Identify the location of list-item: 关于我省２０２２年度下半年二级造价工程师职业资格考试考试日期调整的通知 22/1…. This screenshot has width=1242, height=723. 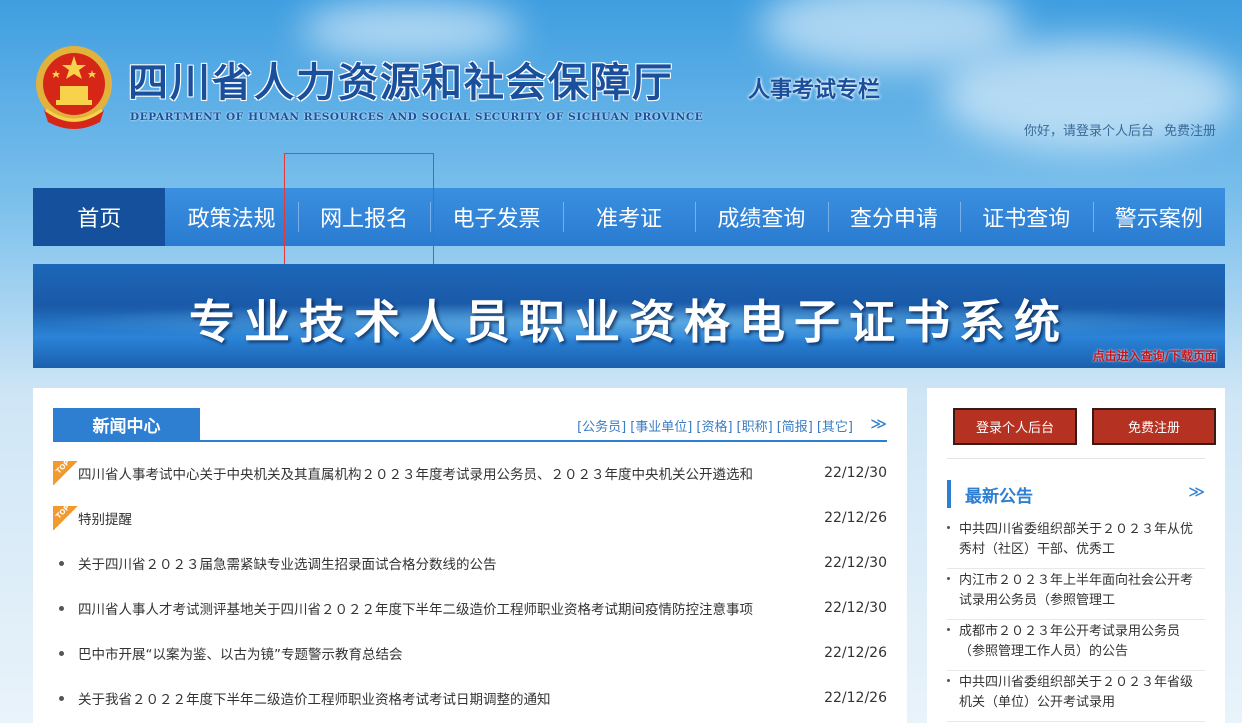
(470, 697).